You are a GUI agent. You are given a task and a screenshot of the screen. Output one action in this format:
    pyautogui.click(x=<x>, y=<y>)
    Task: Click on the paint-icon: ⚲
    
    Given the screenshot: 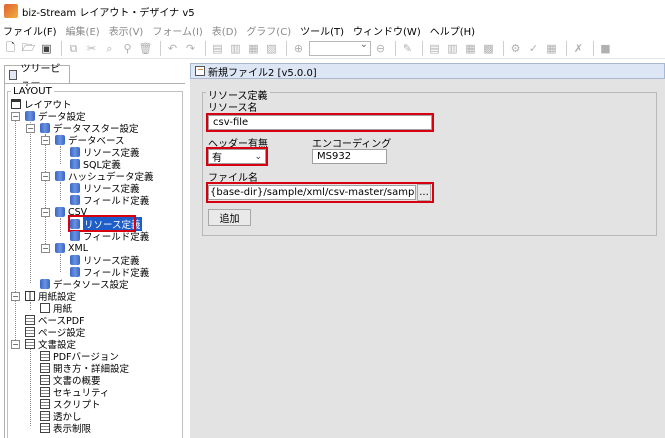 What is the action you would take?
    pyautogui.click(x=127, y=48)
    